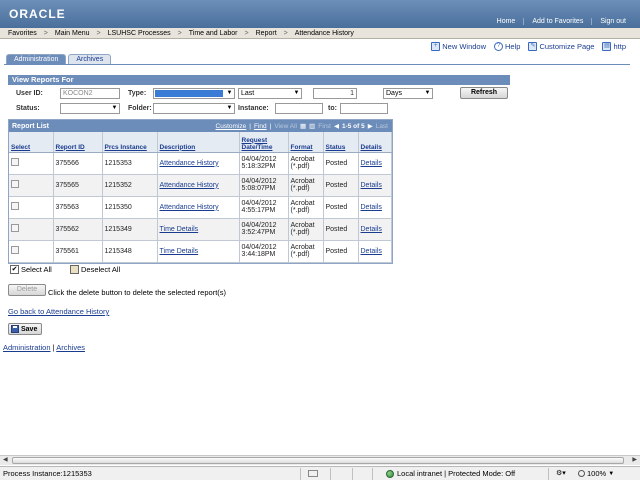 Image resolution: width=640 pixels, height=480 pixels. Describe the element at coordinates (264, 142) in the screenshot. I see `col-request-datetime: Request Date/Time` at that location.